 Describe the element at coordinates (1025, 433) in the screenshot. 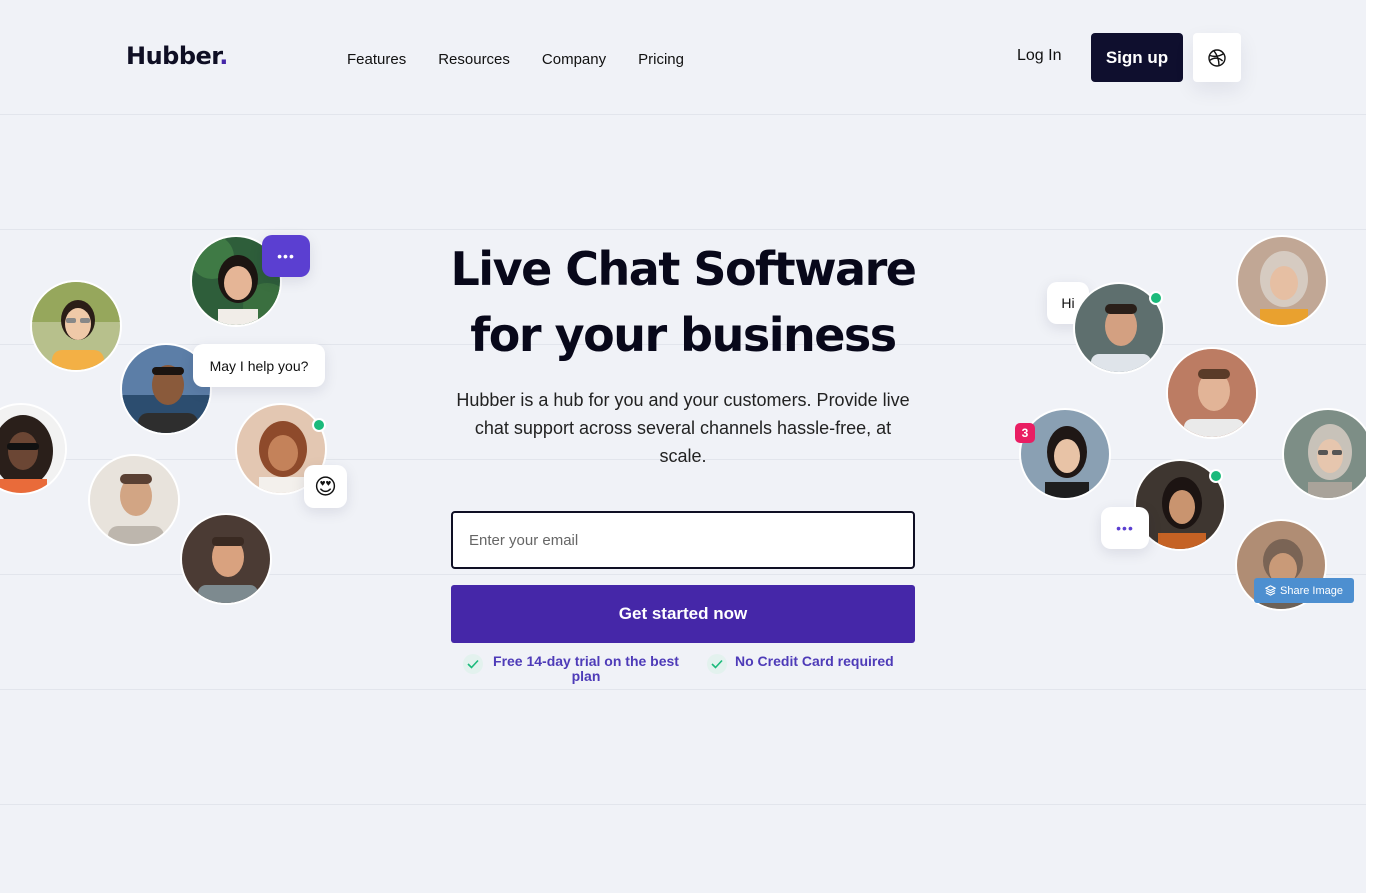

I see `unread-badge: 3` at that location.